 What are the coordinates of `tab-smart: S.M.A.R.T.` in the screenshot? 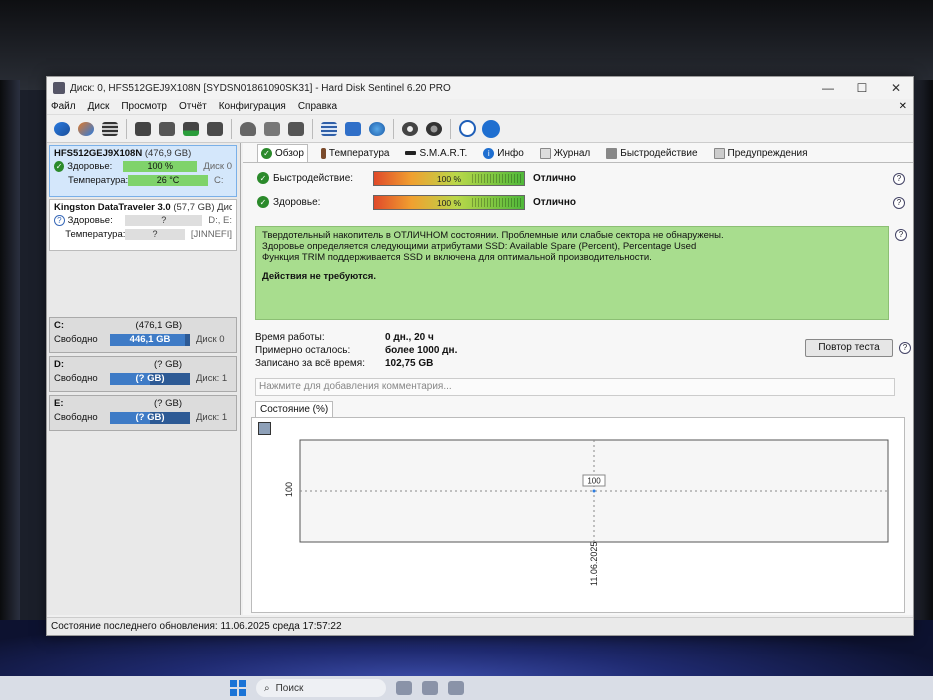 It's located at (436, 153).